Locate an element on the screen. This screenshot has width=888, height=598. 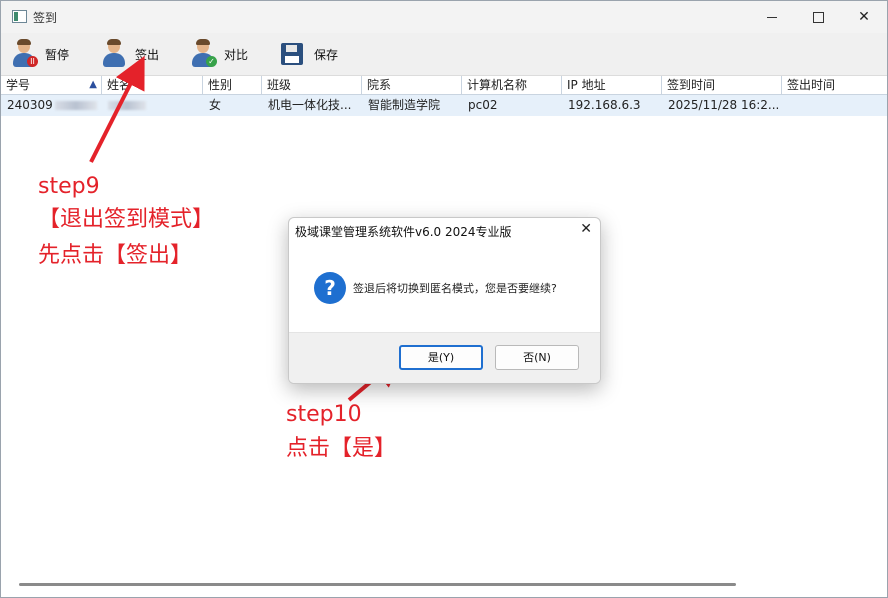
signout-label: 签出 is located at coordinates (147, 54).